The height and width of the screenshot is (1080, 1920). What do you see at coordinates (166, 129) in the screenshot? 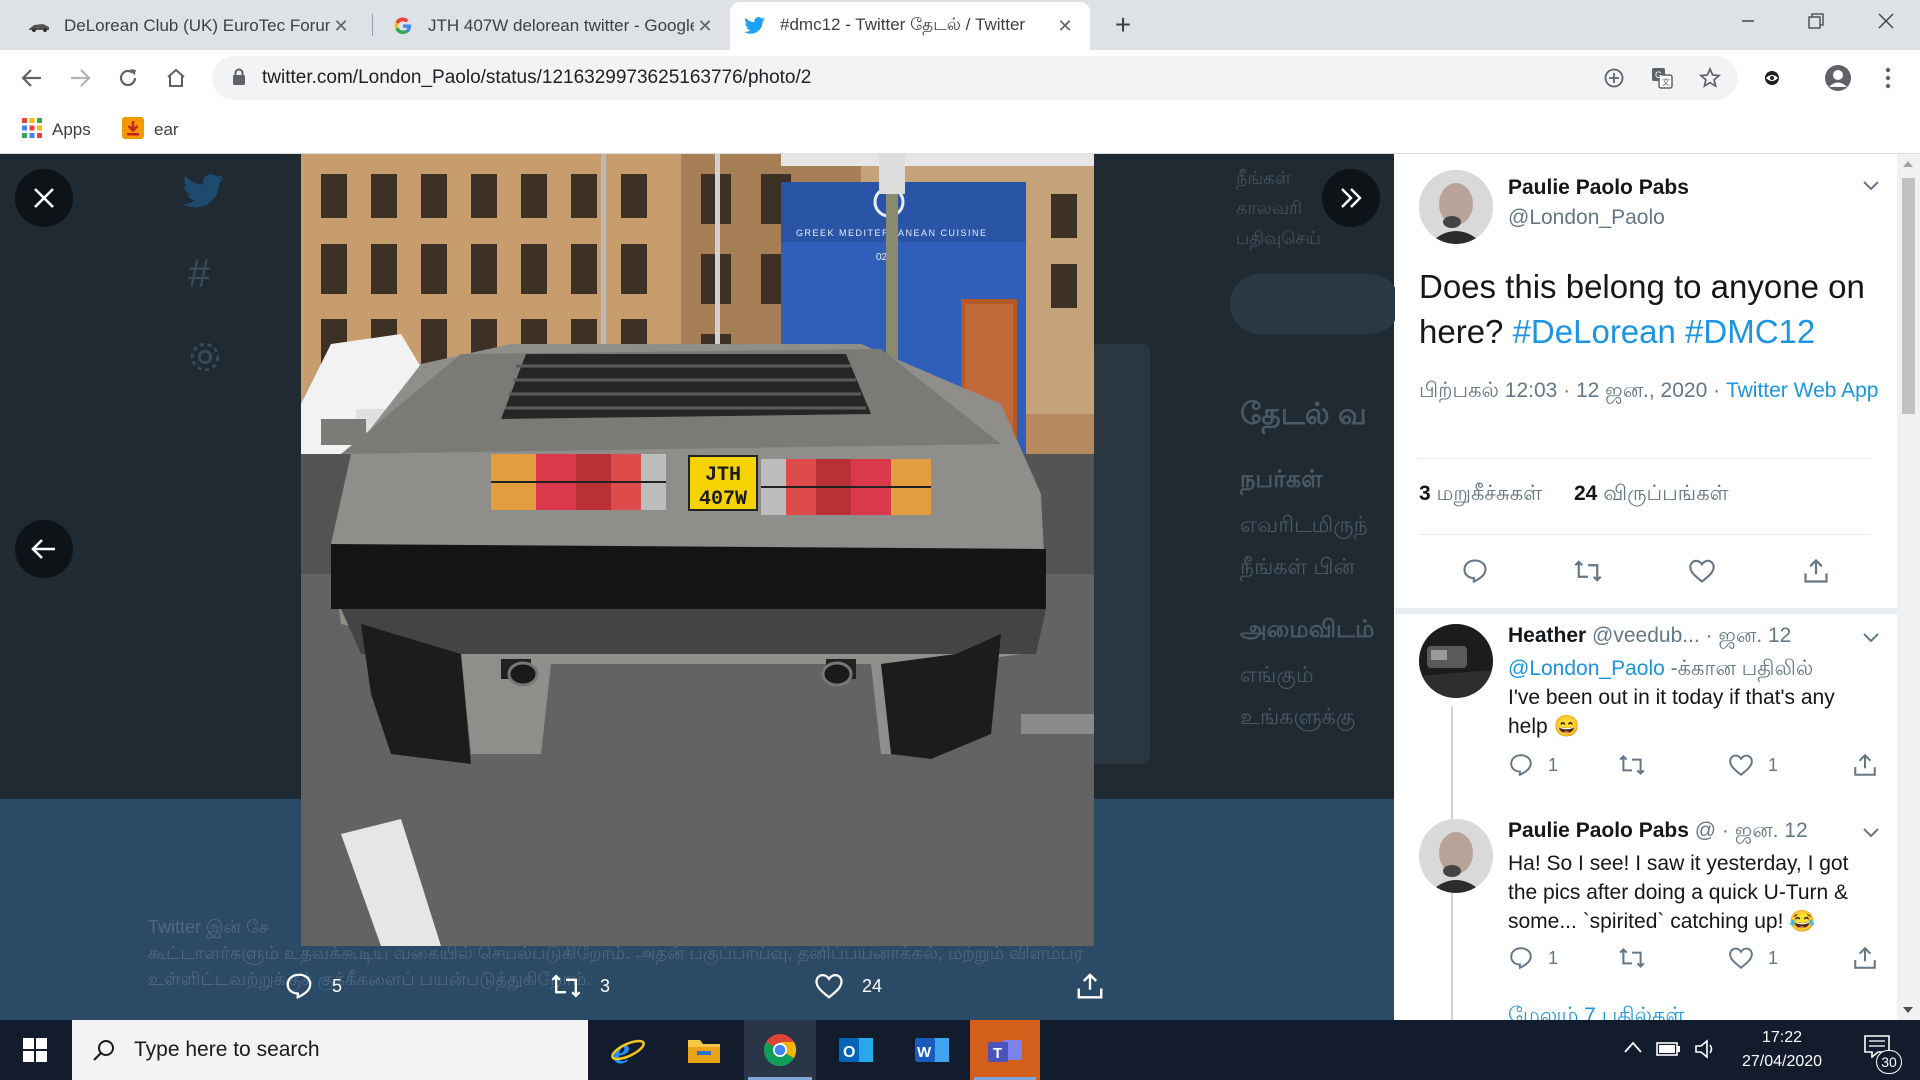
I see `bookmark-label: ear` at bounding box center [166, 129].